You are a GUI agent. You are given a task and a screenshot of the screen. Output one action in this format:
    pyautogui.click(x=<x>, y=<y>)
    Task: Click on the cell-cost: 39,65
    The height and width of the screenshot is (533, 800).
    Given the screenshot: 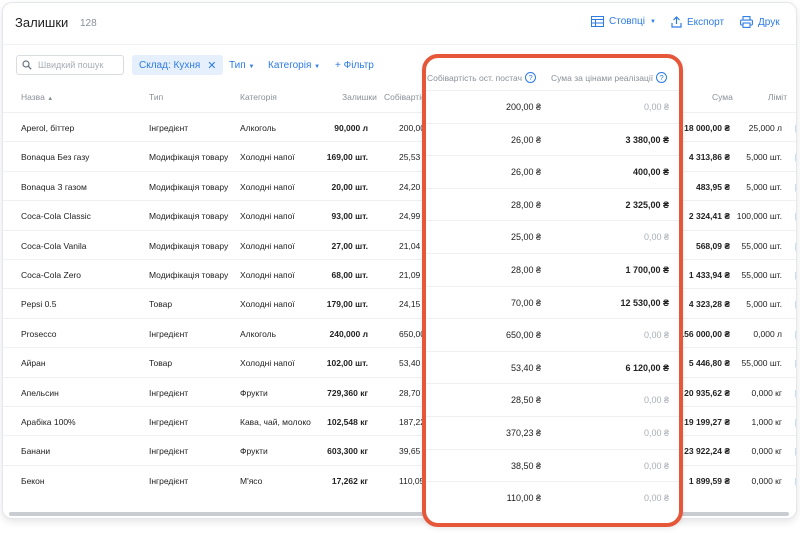 What is the action you would take?
    pyautogui.click(x=410, y=451)
    